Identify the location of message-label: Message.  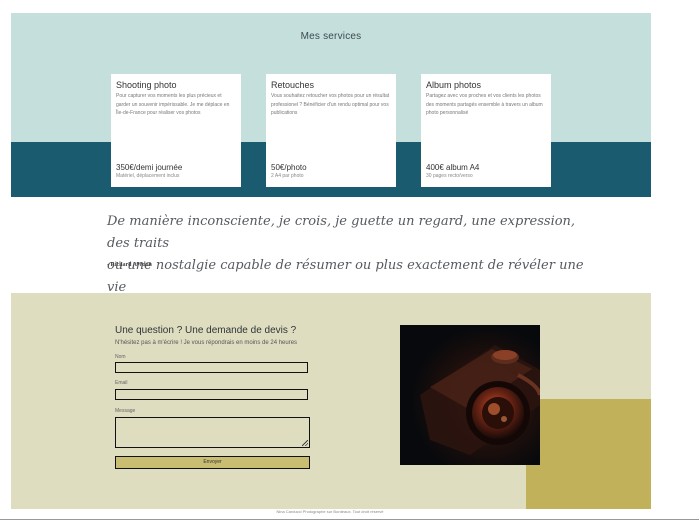
(125, 411).